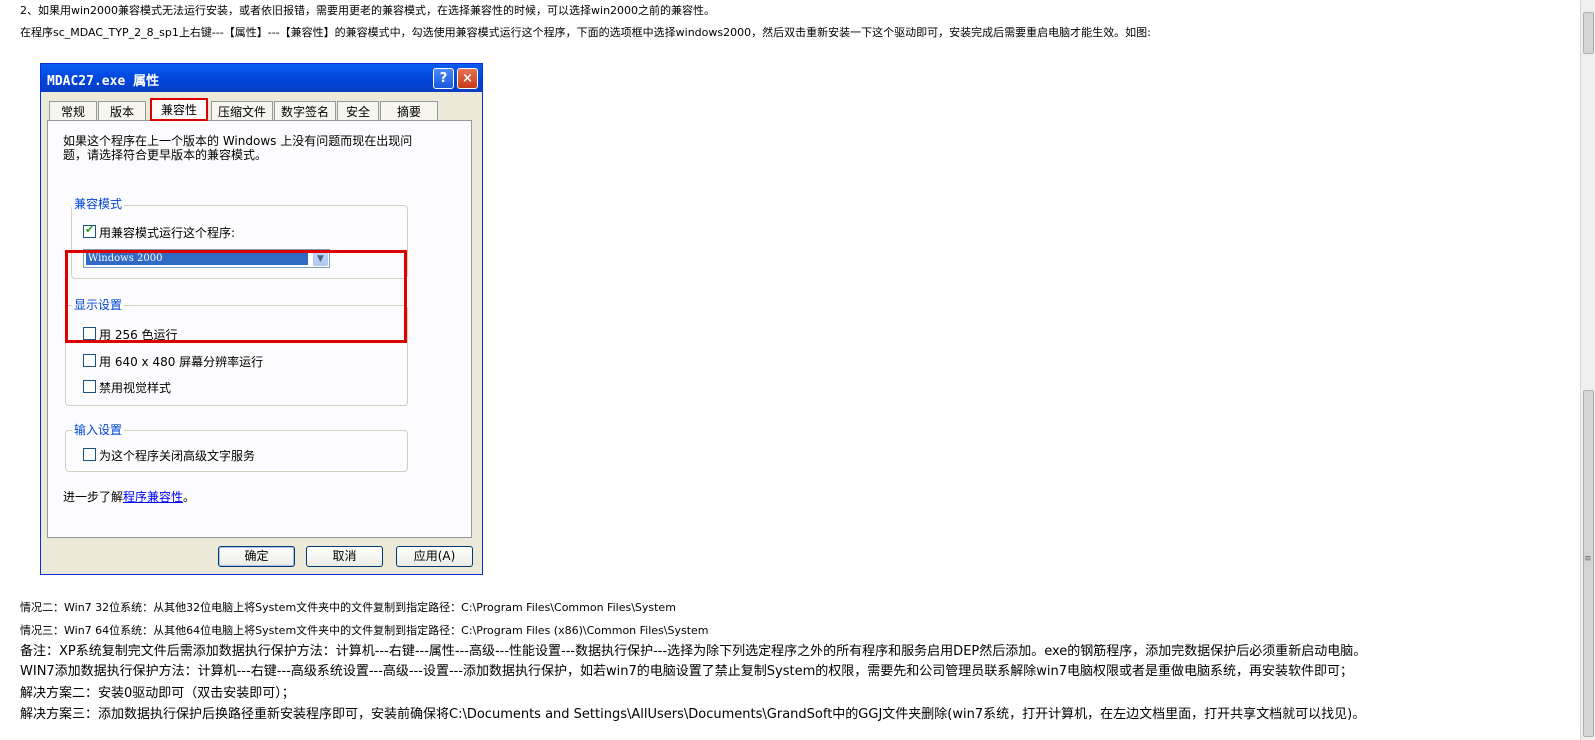 The height and width of the screenshot is (740, 1595). What do you see at coordinates (434, 556) in the screenshot?
I see `apply-button: 应用(A)` at bounding box center [434, 556].